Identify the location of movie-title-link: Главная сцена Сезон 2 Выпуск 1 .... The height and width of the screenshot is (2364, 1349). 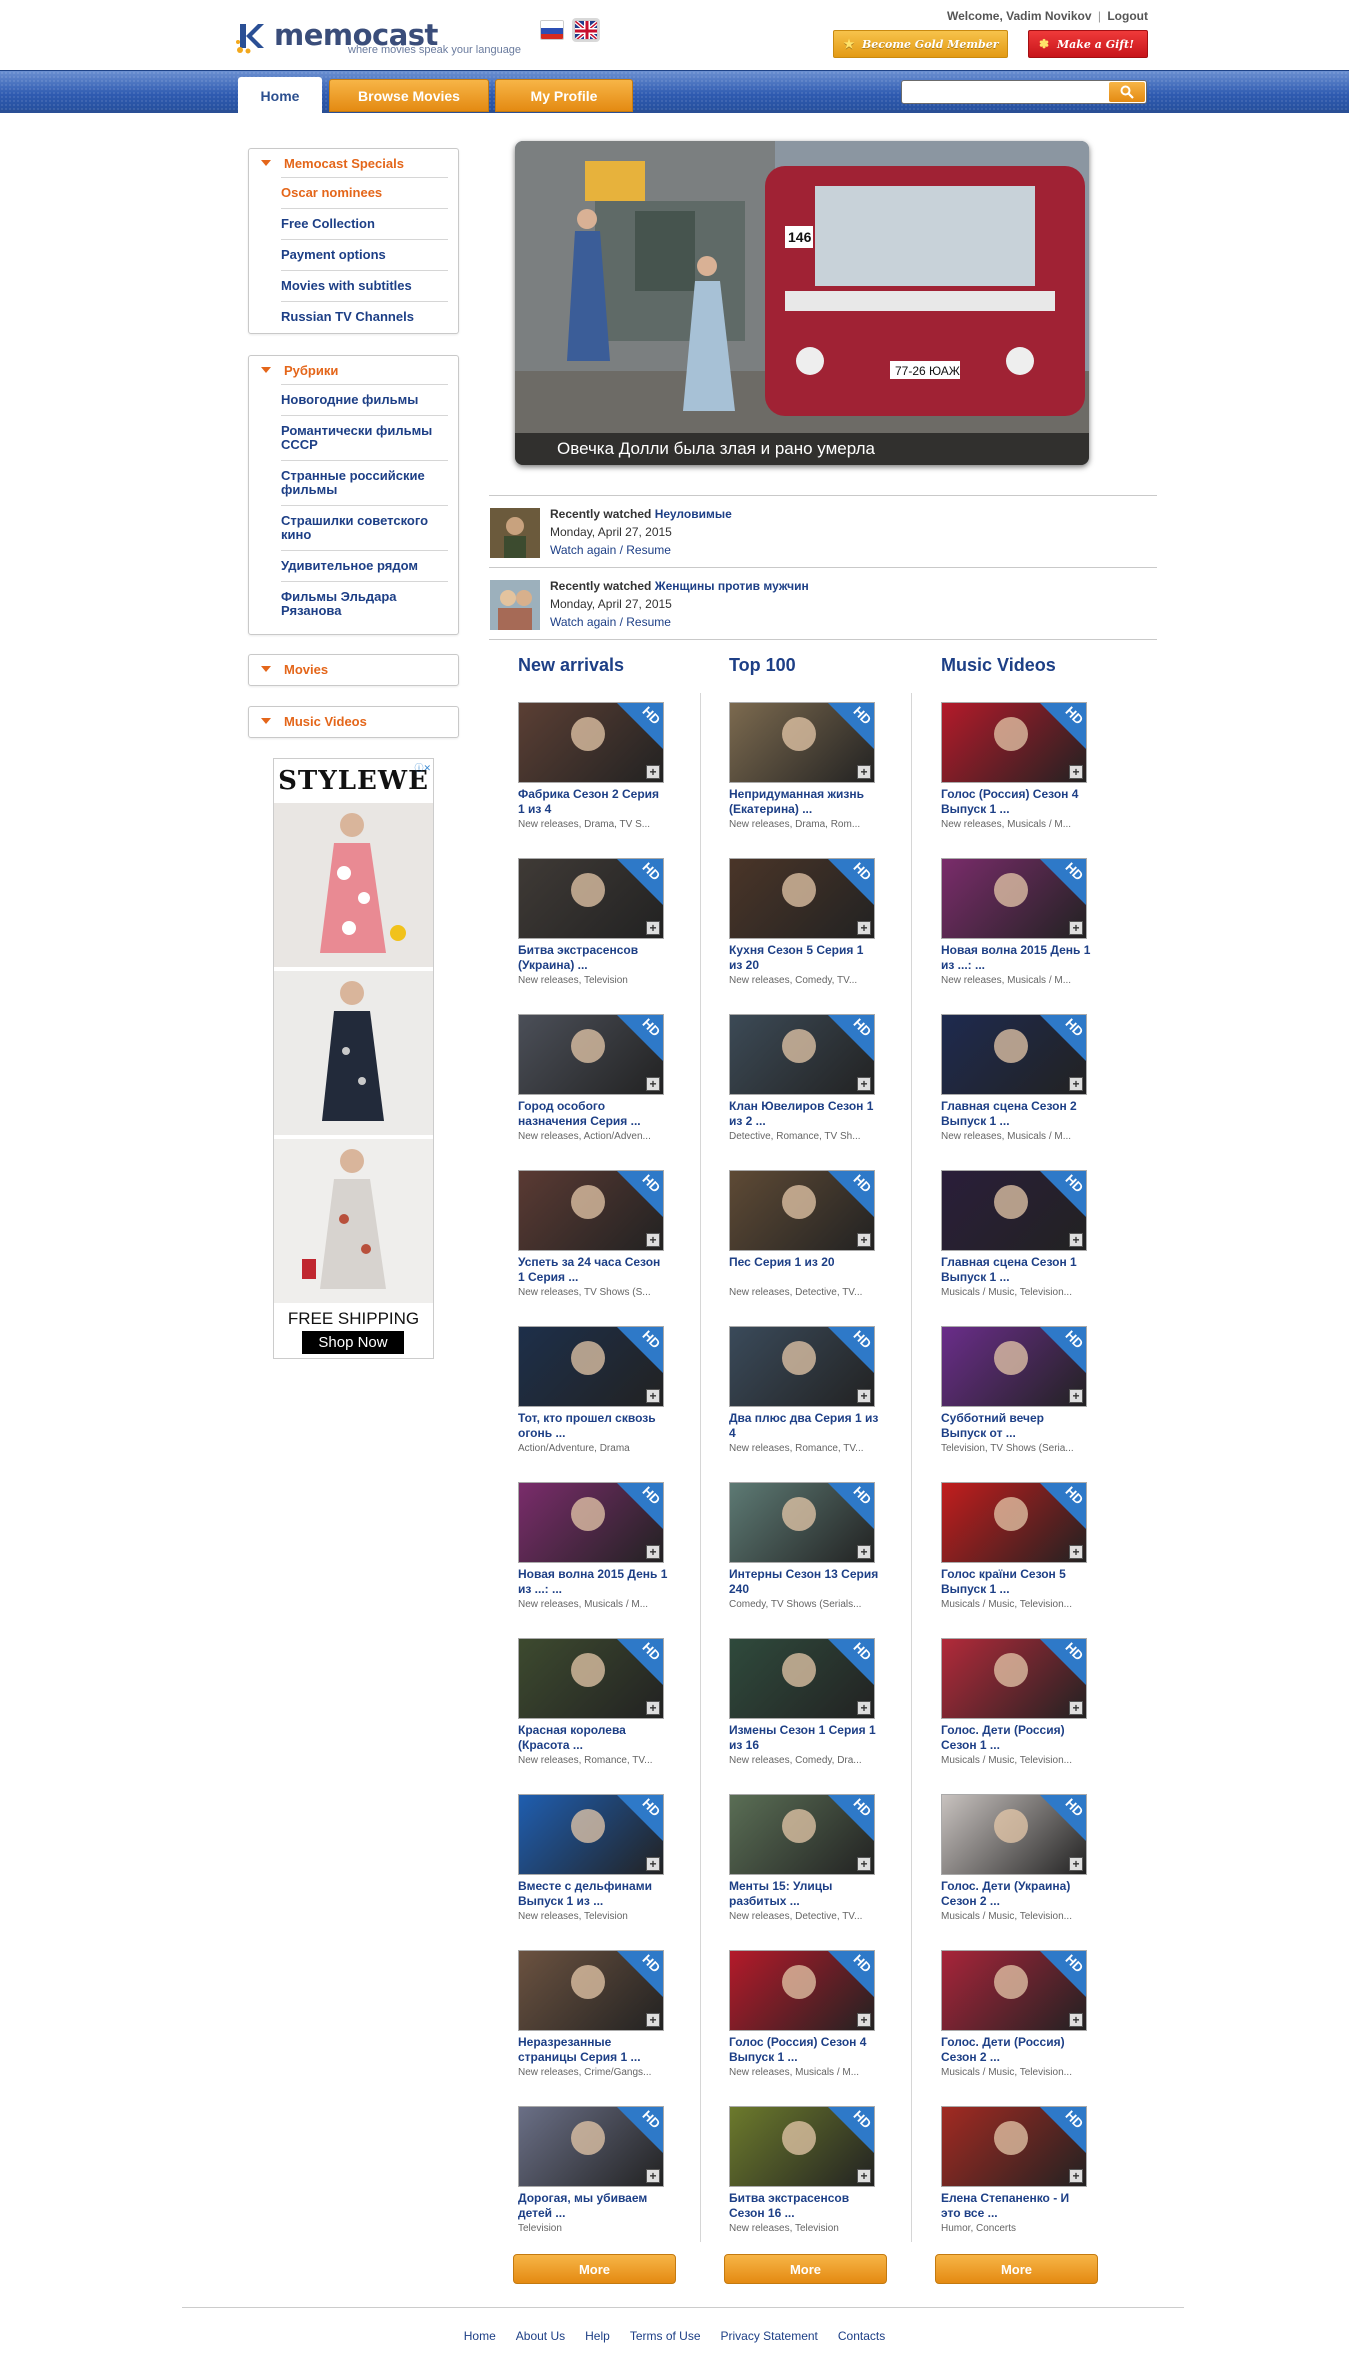
(1016, 1114).